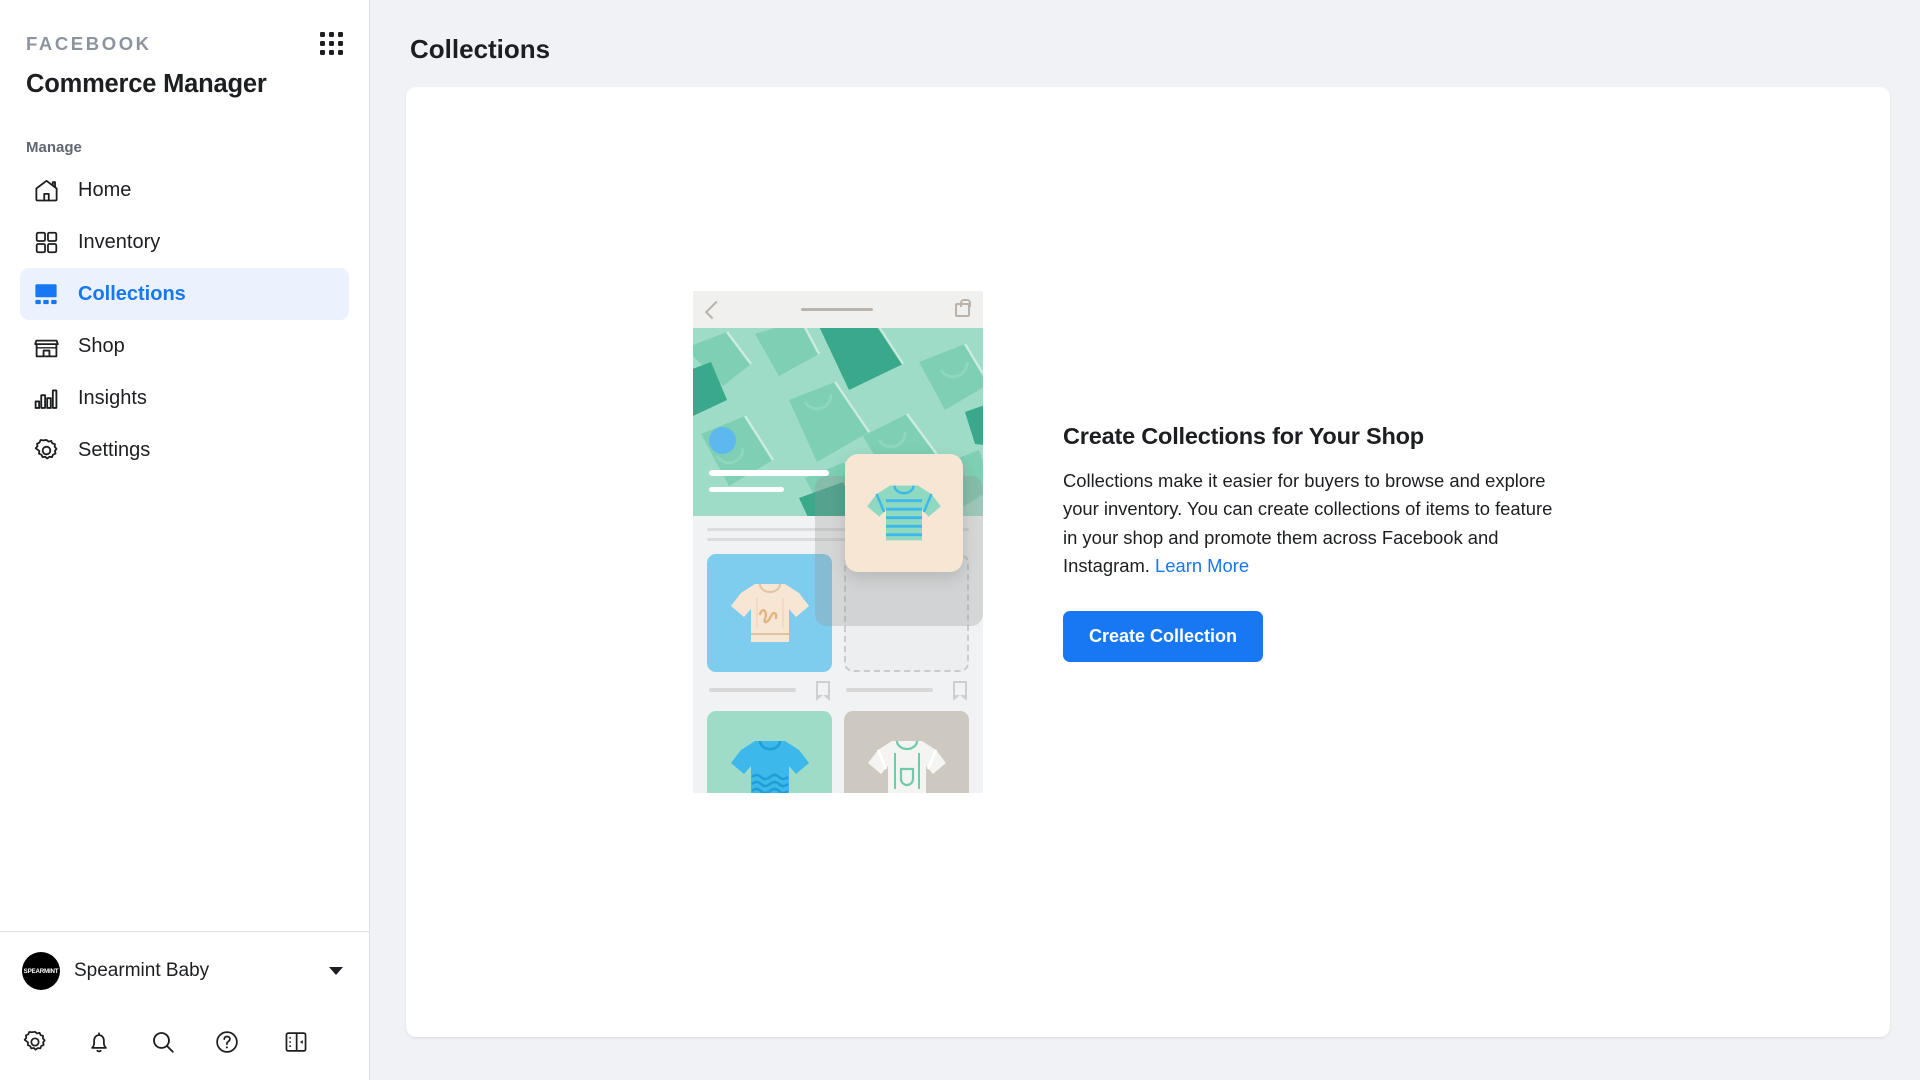 Image resolution: width=1920 pixels, height=1080 pixels. Describe the element at coordinates (46, 242) in the screenshot. I see `inventory-icon` at that location.